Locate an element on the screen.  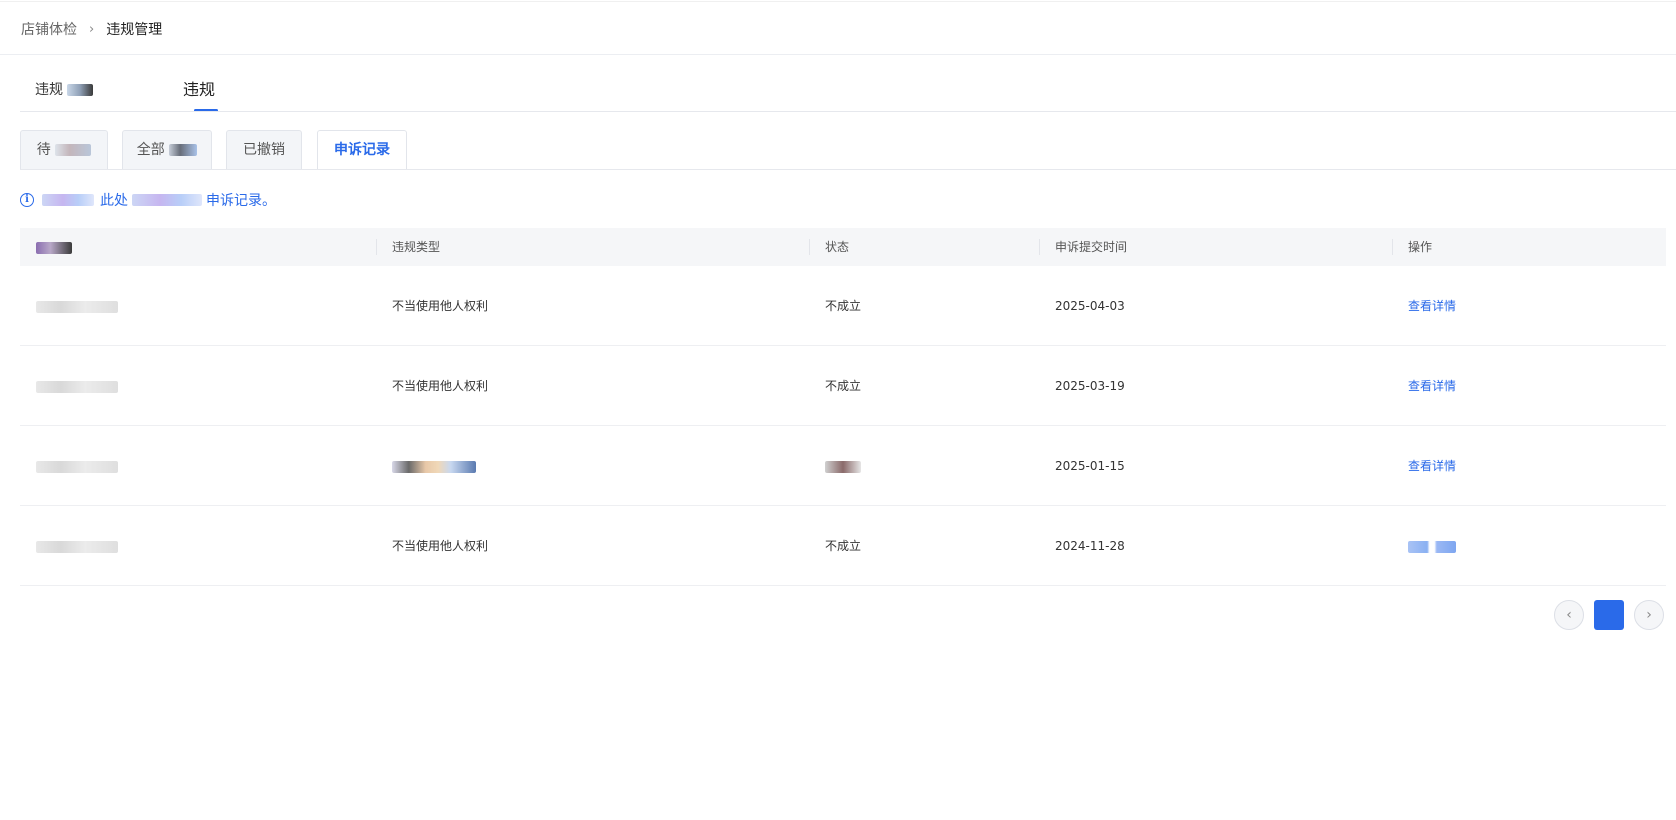
column-header-action: 操作 is located at coordinates (1529, 247).